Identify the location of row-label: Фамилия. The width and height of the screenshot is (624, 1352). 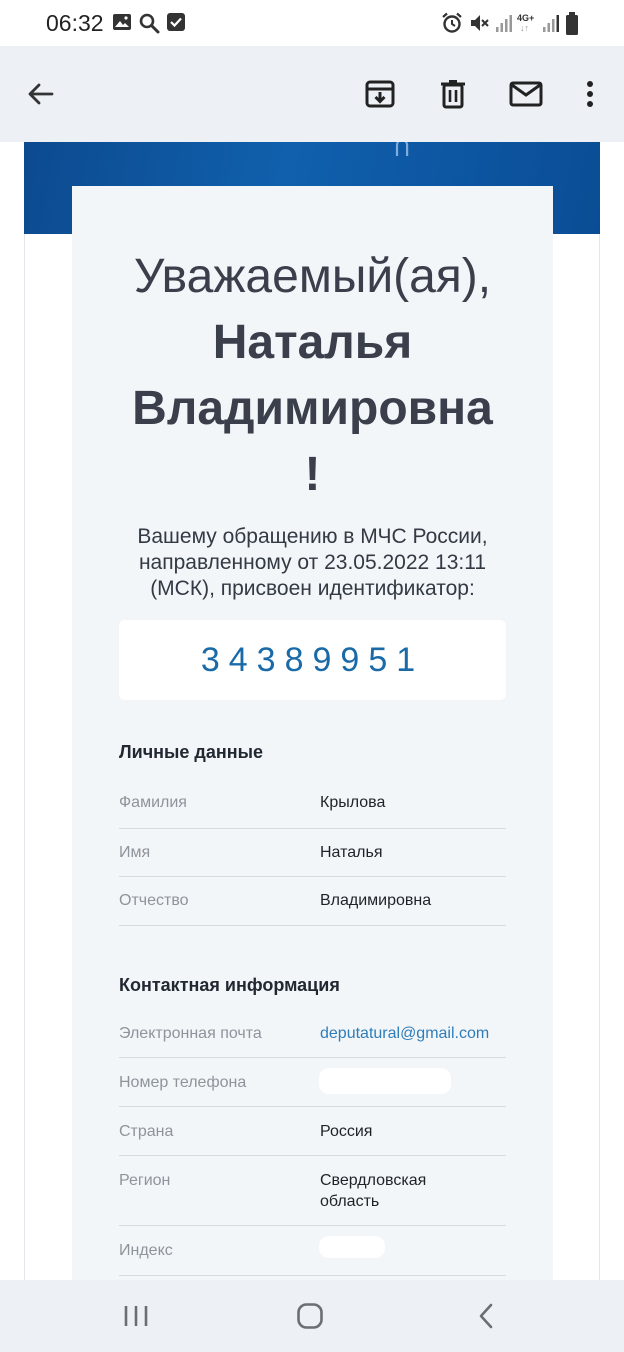
(153, 802).